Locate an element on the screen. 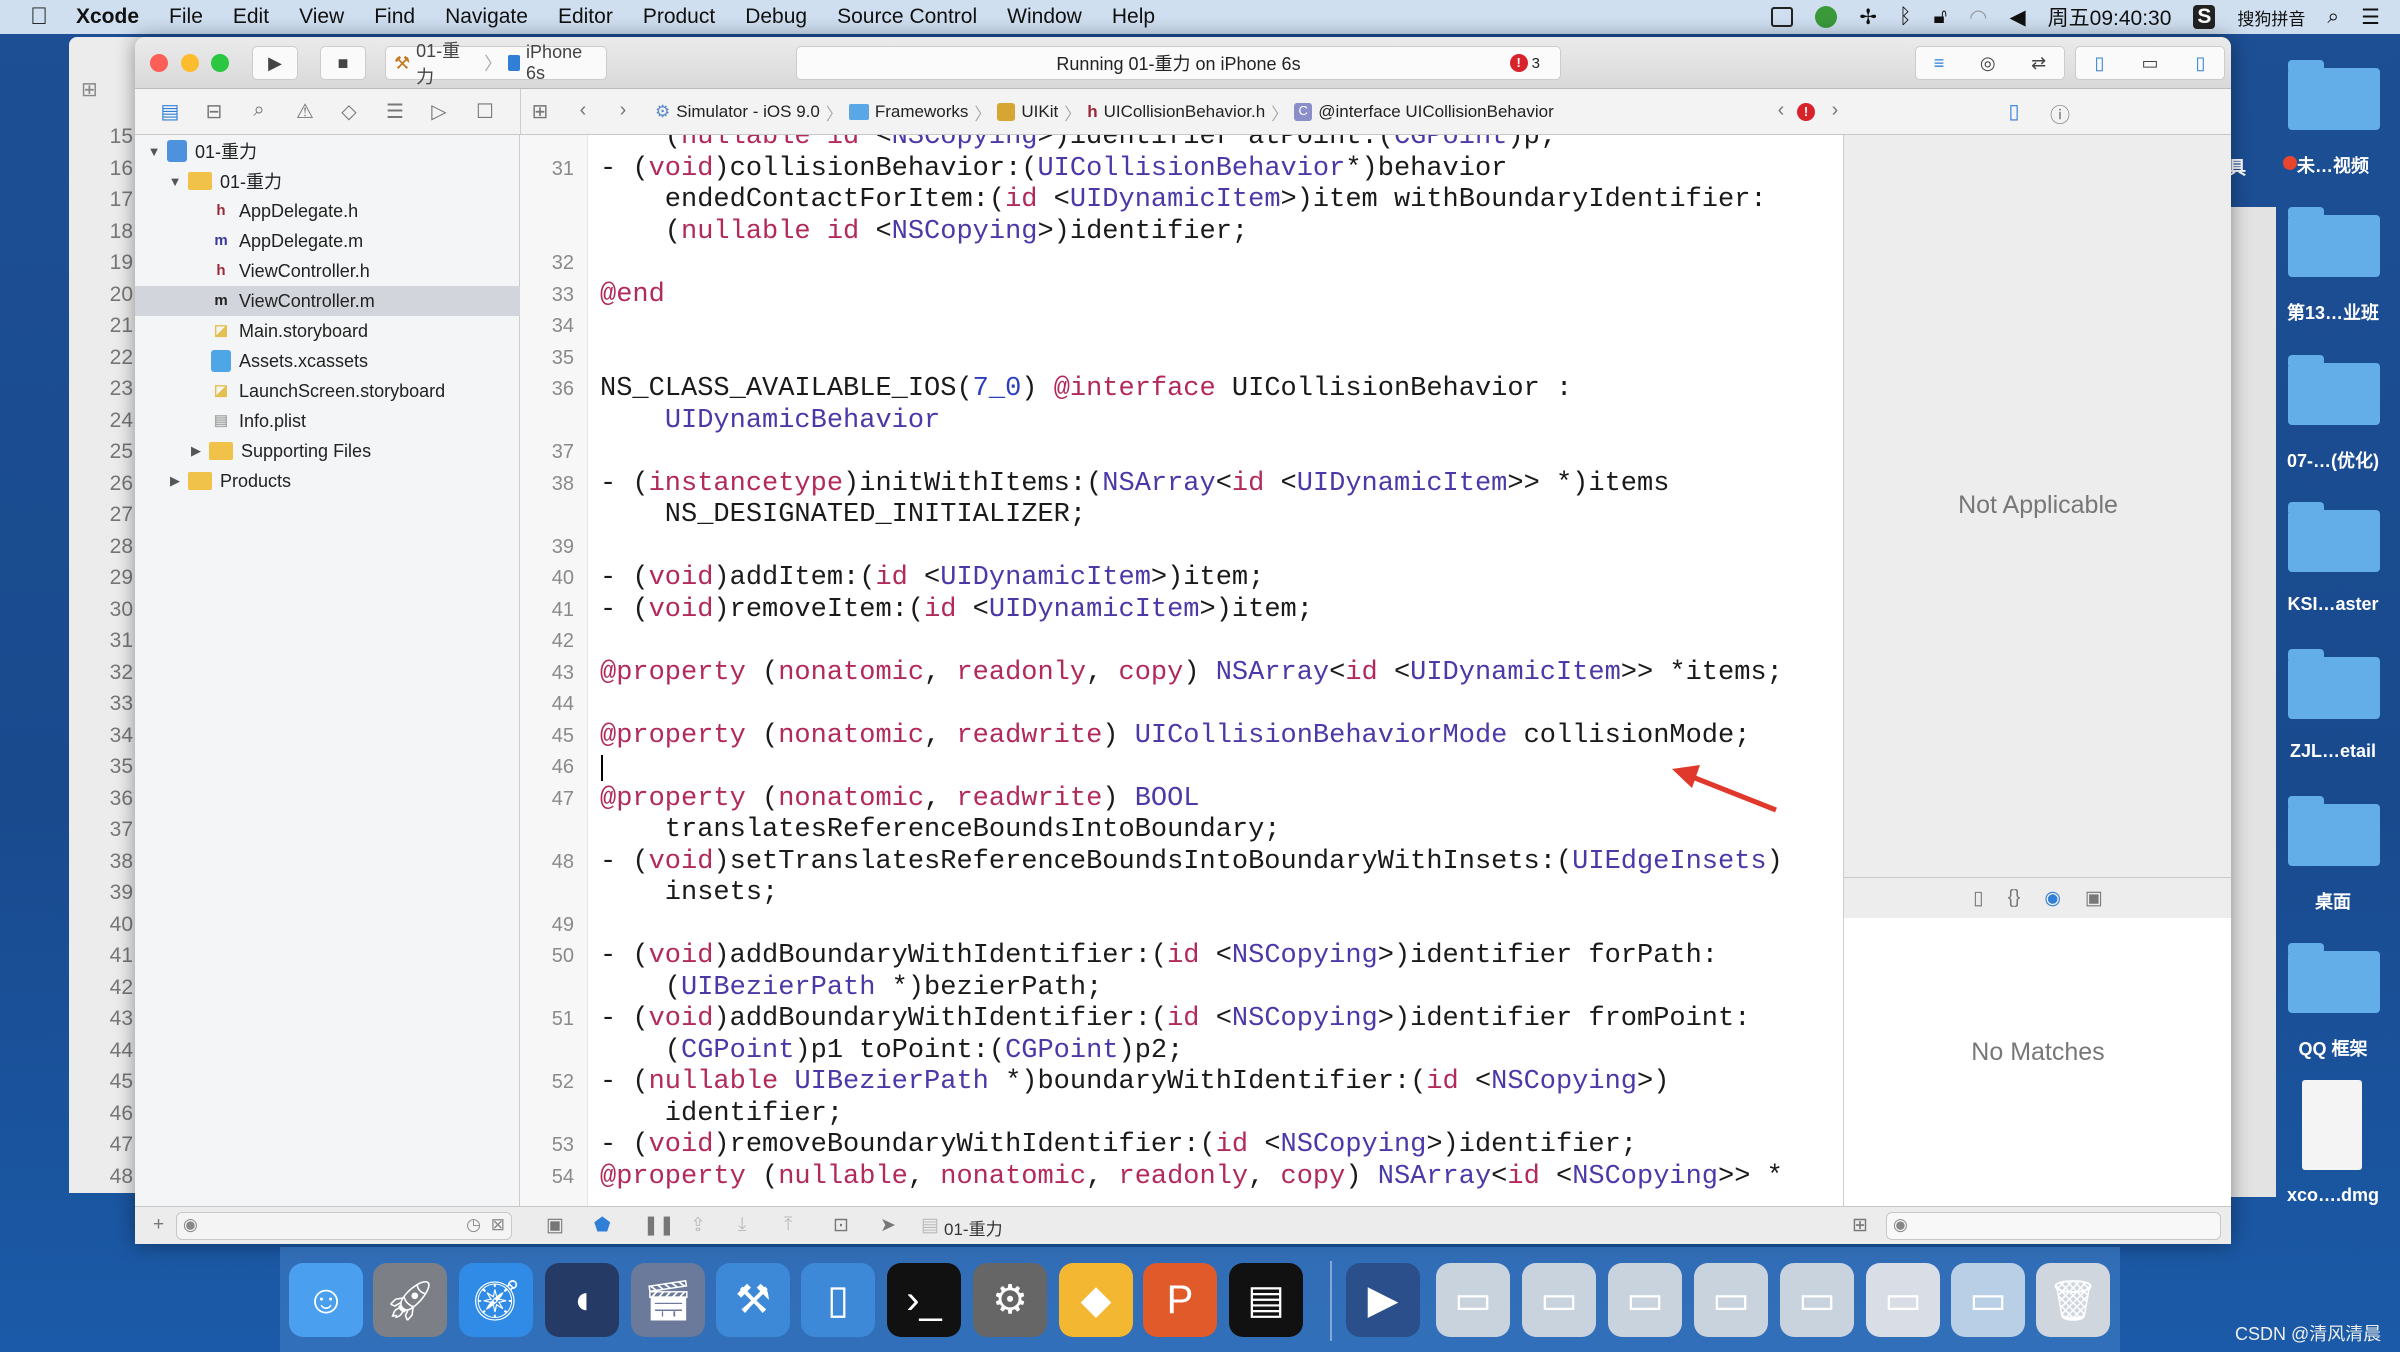 The height and width of the screenshot is (1352, 2400). zoom-button is located at coordinates (220, 63).